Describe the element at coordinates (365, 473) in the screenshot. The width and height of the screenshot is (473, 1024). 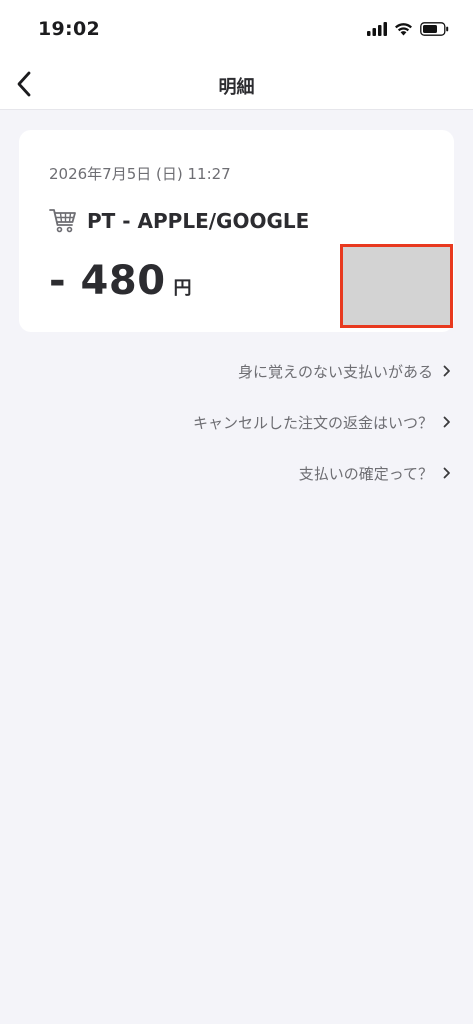
I see `help-link-label: 支払いの確定って？` at that location.